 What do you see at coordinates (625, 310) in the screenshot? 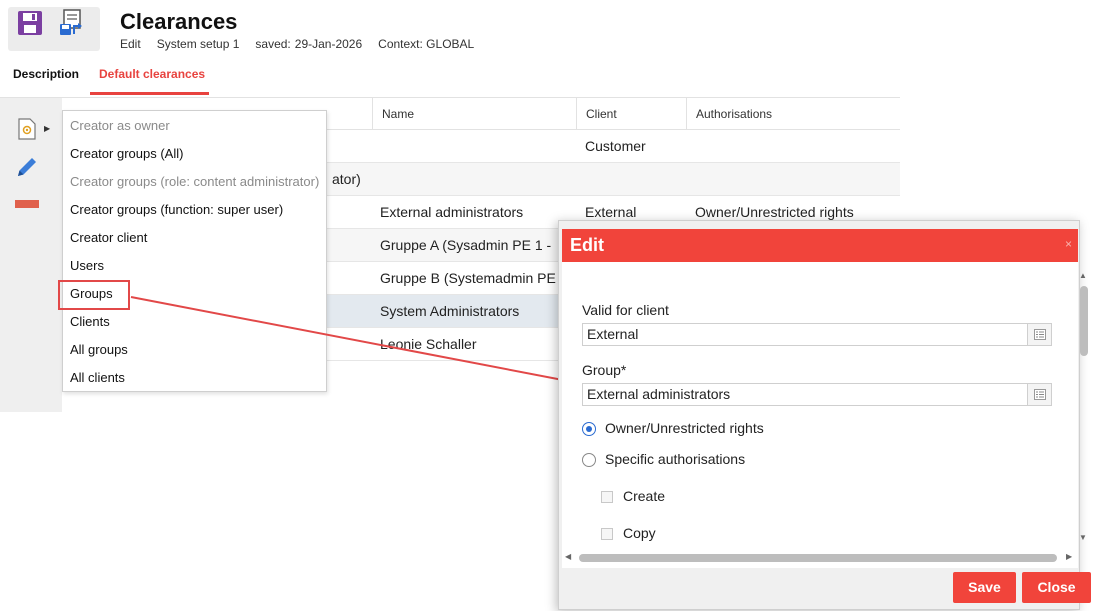
I see `valid-for-client-label: Valid for client` at bounding box center [625, 310].